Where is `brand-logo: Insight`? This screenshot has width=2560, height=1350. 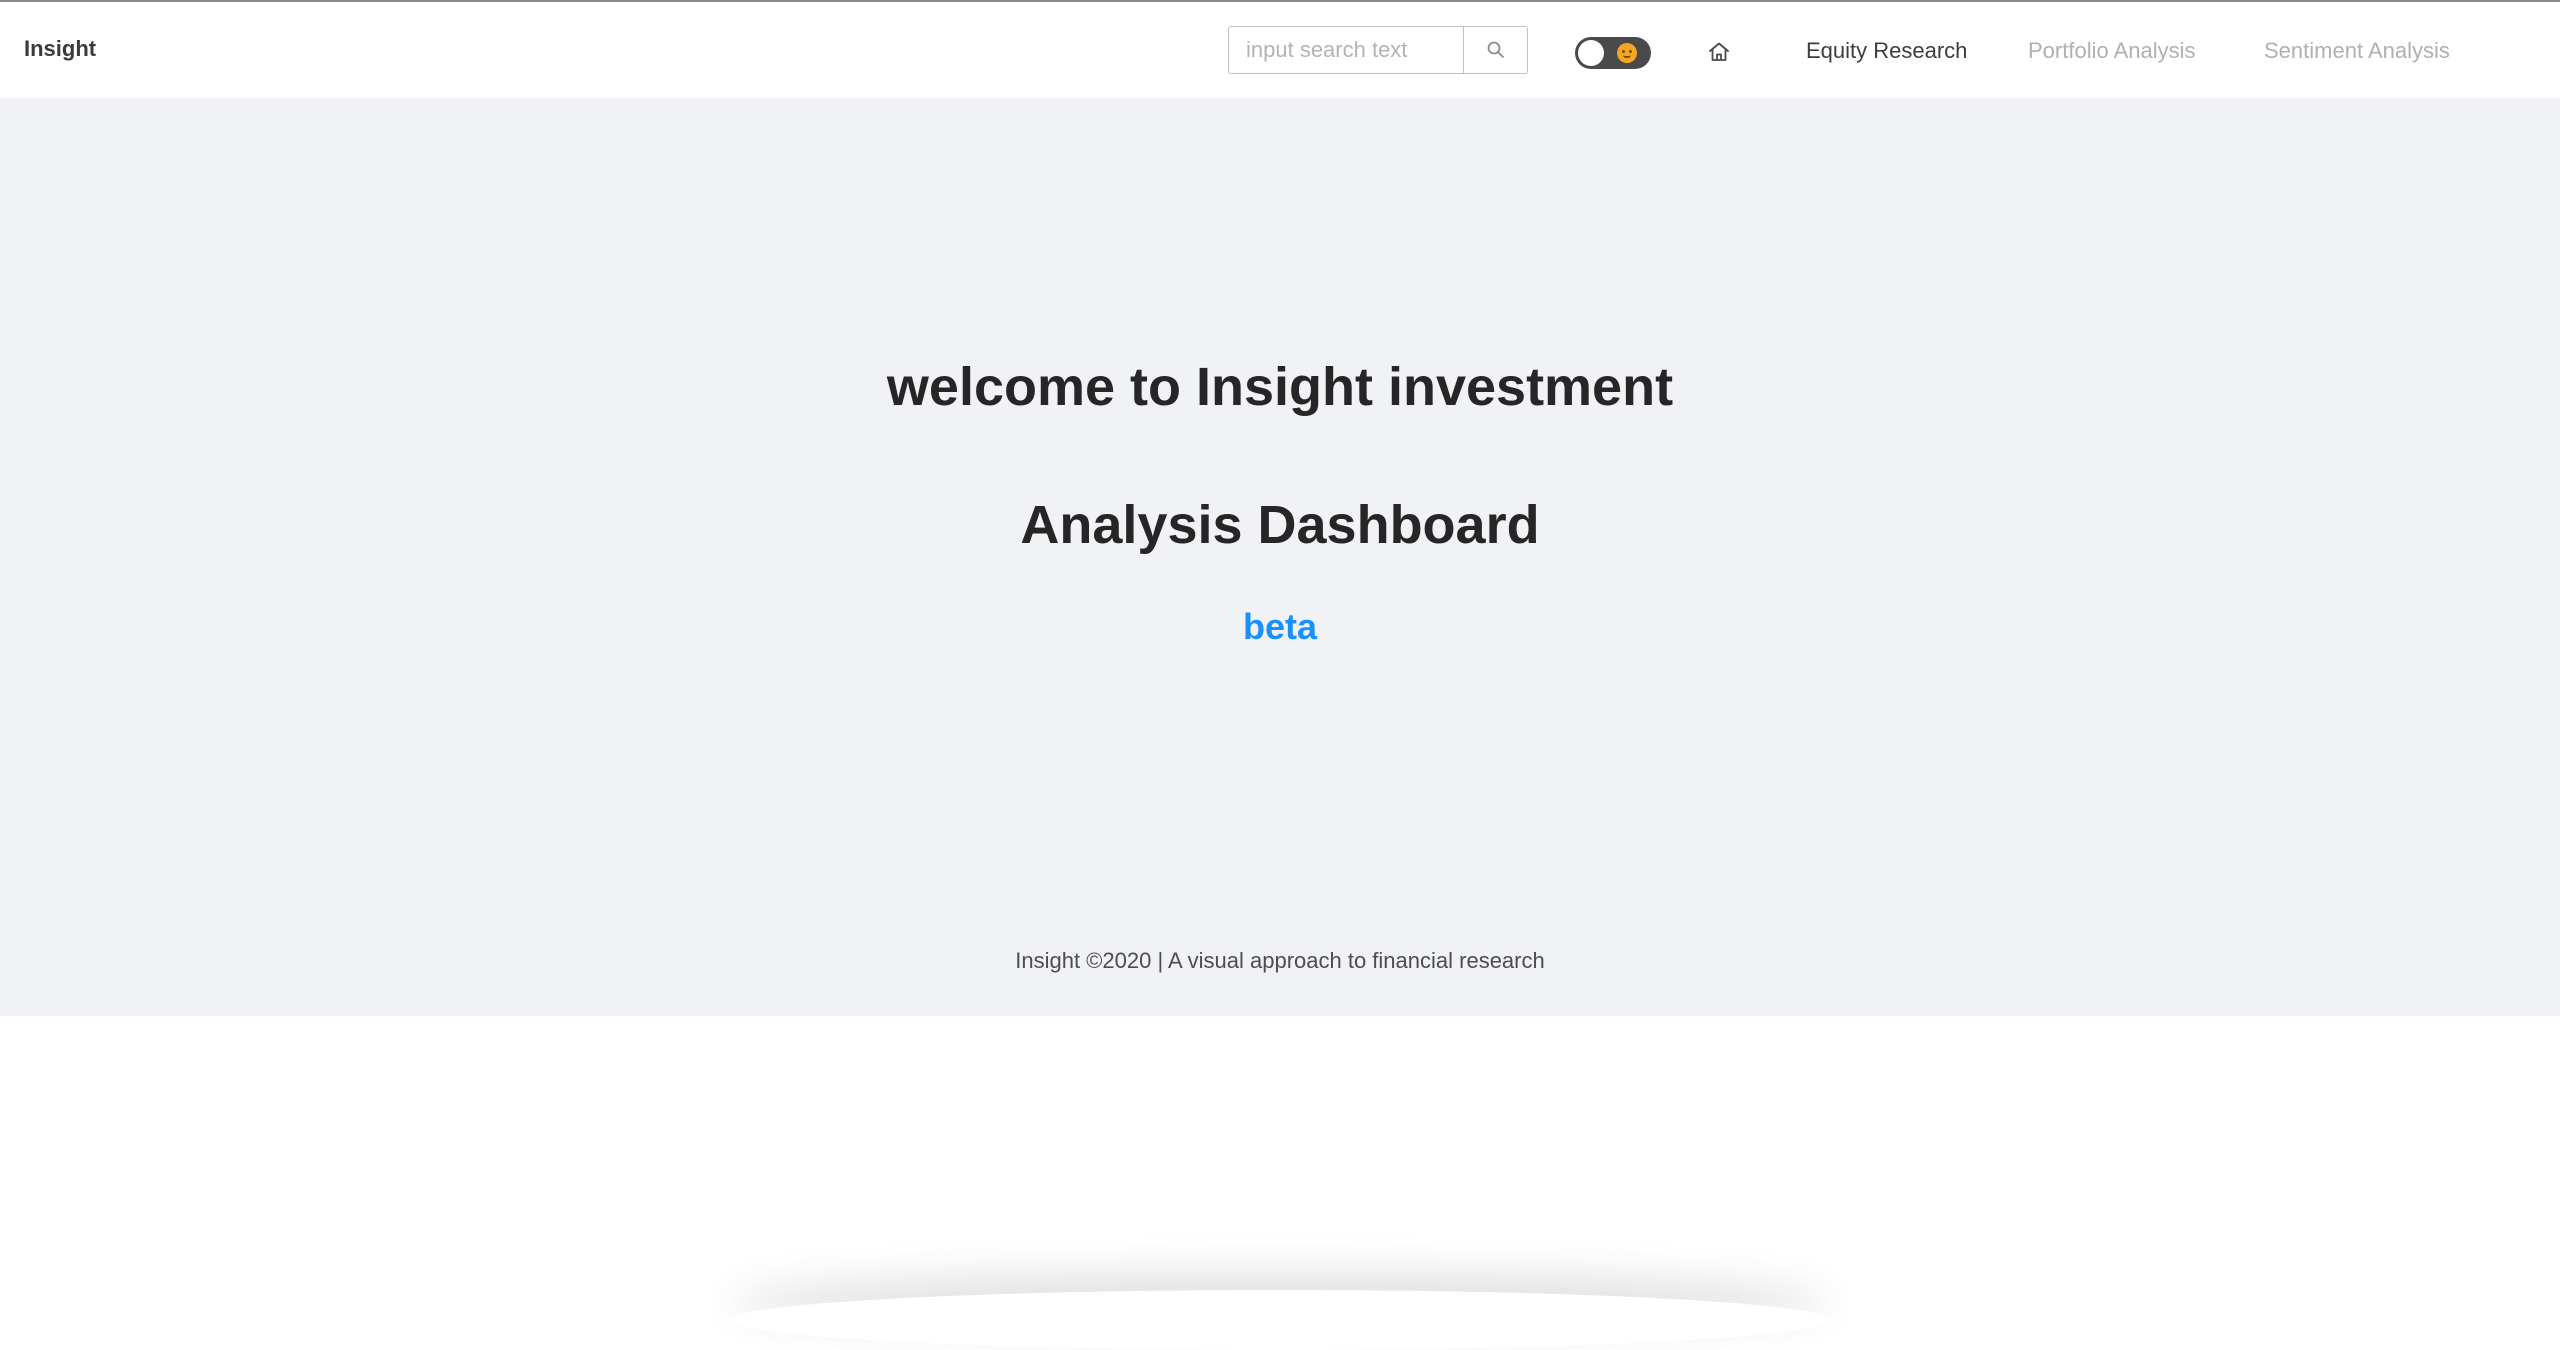
brand-logo: Insight is located at coordinates (60, 49).